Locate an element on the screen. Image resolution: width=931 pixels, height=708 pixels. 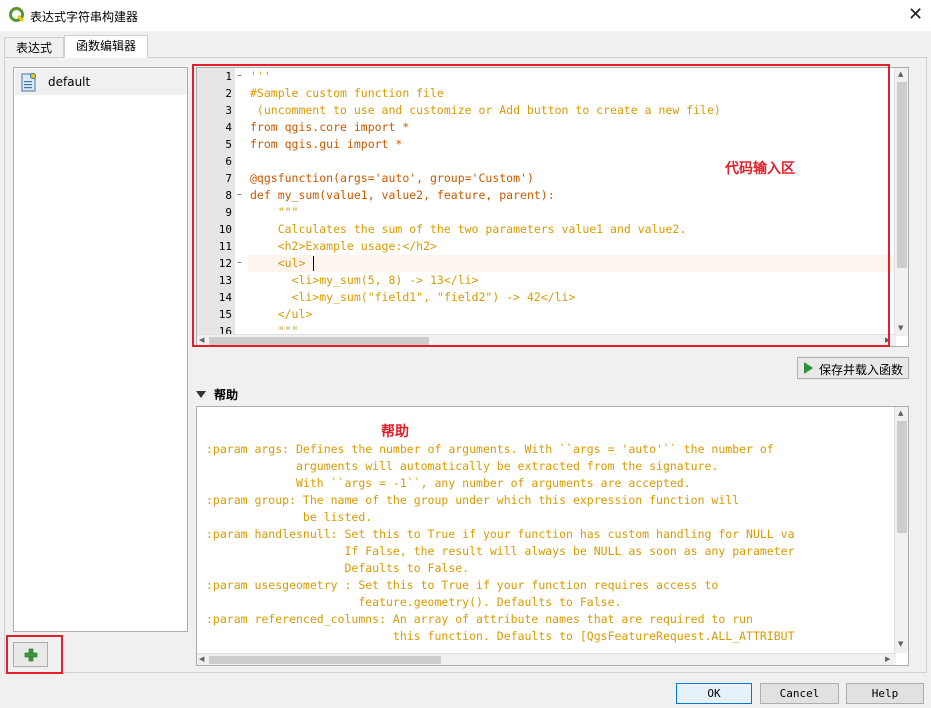
code-area-annotation: 代码输入区 is located at coordinates (760, 169).